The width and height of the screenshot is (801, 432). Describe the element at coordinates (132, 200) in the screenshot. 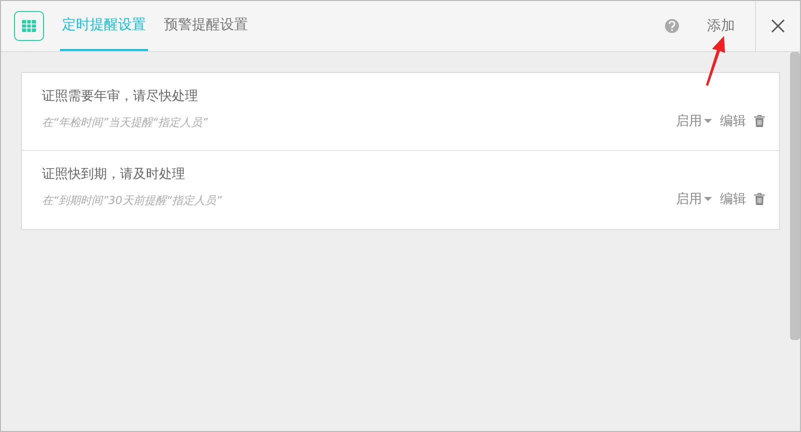

I see `rule-description: 在“到期时间”30天前提醒“指定人员”` at that location.